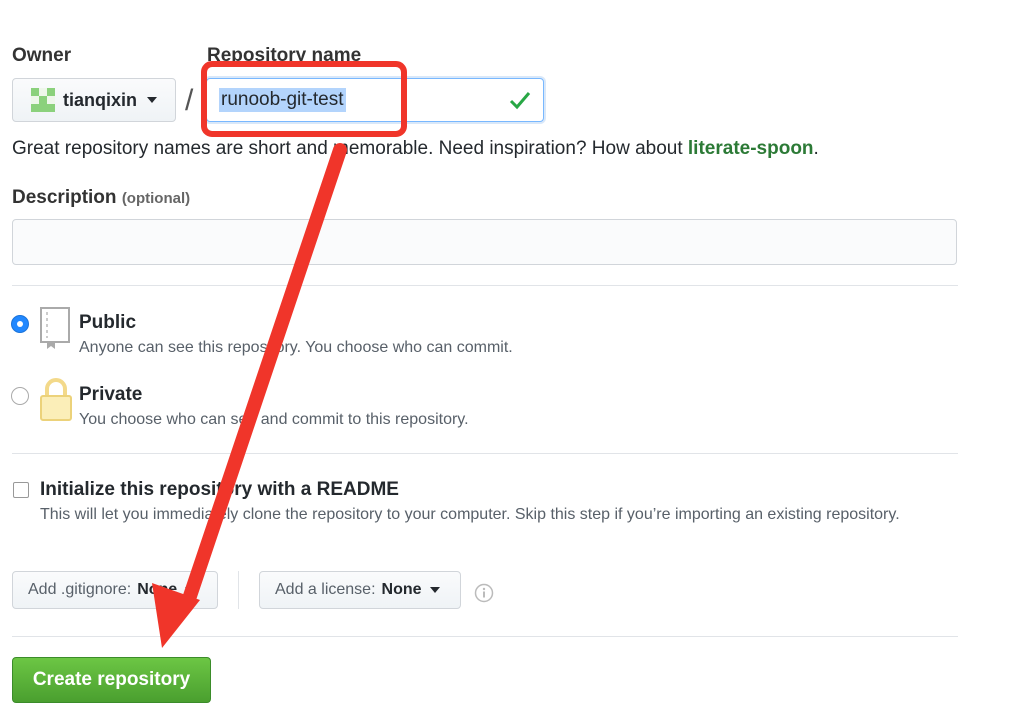 The width and height of the screenshot is (1012, 707). I want to click on description-label-text: Description, so click(64, 197).